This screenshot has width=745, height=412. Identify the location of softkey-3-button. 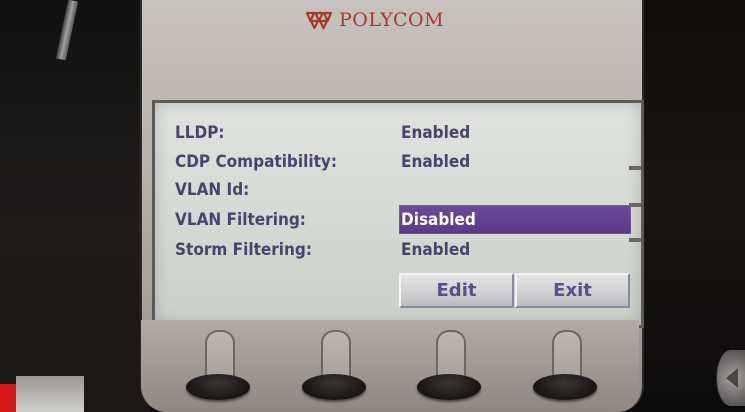
(449, 360).